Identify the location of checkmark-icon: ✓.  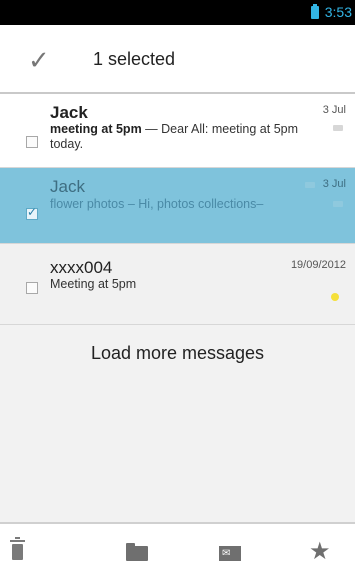
(39, 60).